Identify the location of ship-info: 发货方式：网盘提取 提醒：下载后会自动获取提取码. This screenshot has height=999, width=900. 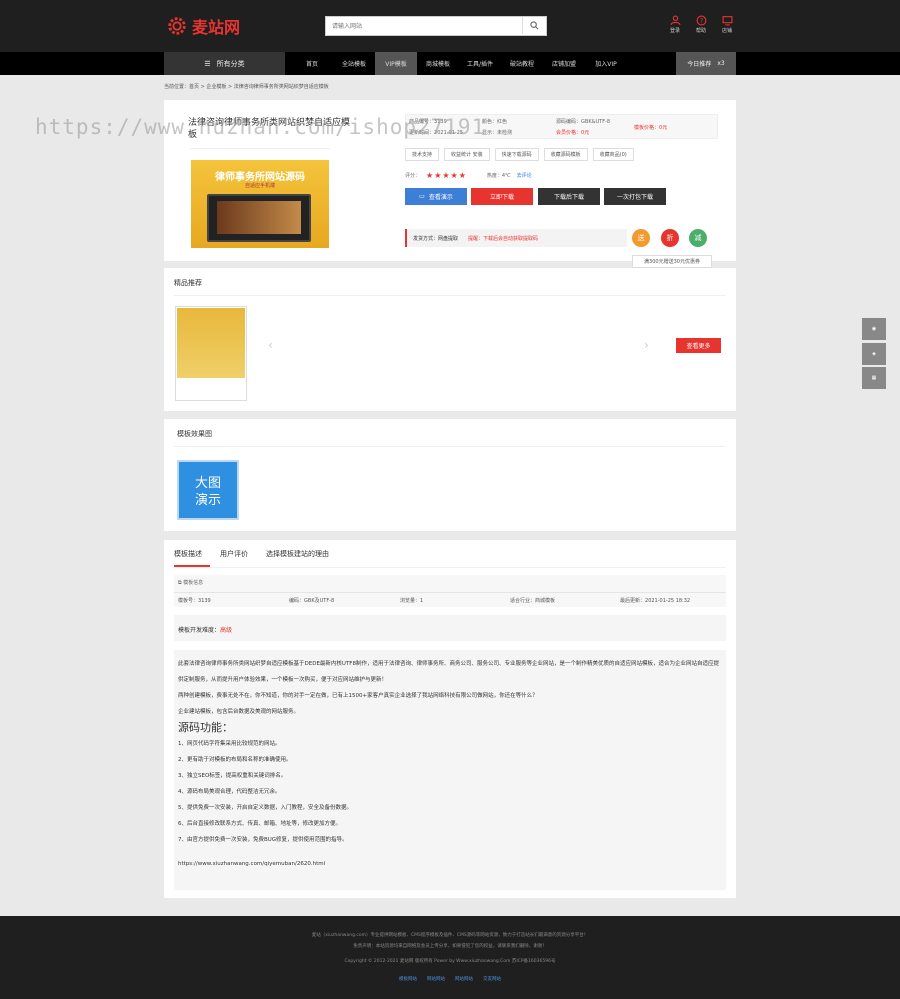
(516, 238).